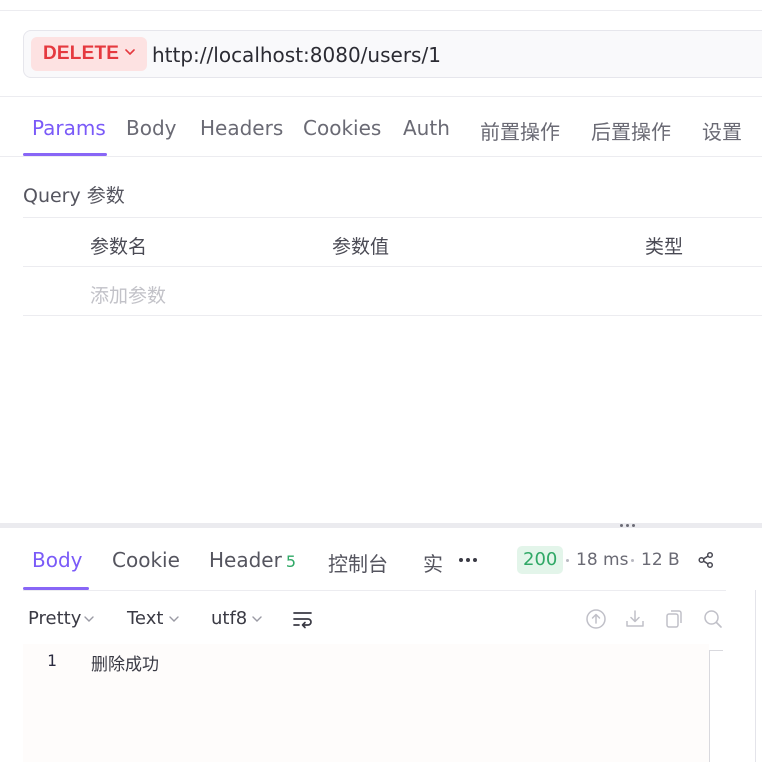  I want to click on pane-splitter, so click(381, 525).